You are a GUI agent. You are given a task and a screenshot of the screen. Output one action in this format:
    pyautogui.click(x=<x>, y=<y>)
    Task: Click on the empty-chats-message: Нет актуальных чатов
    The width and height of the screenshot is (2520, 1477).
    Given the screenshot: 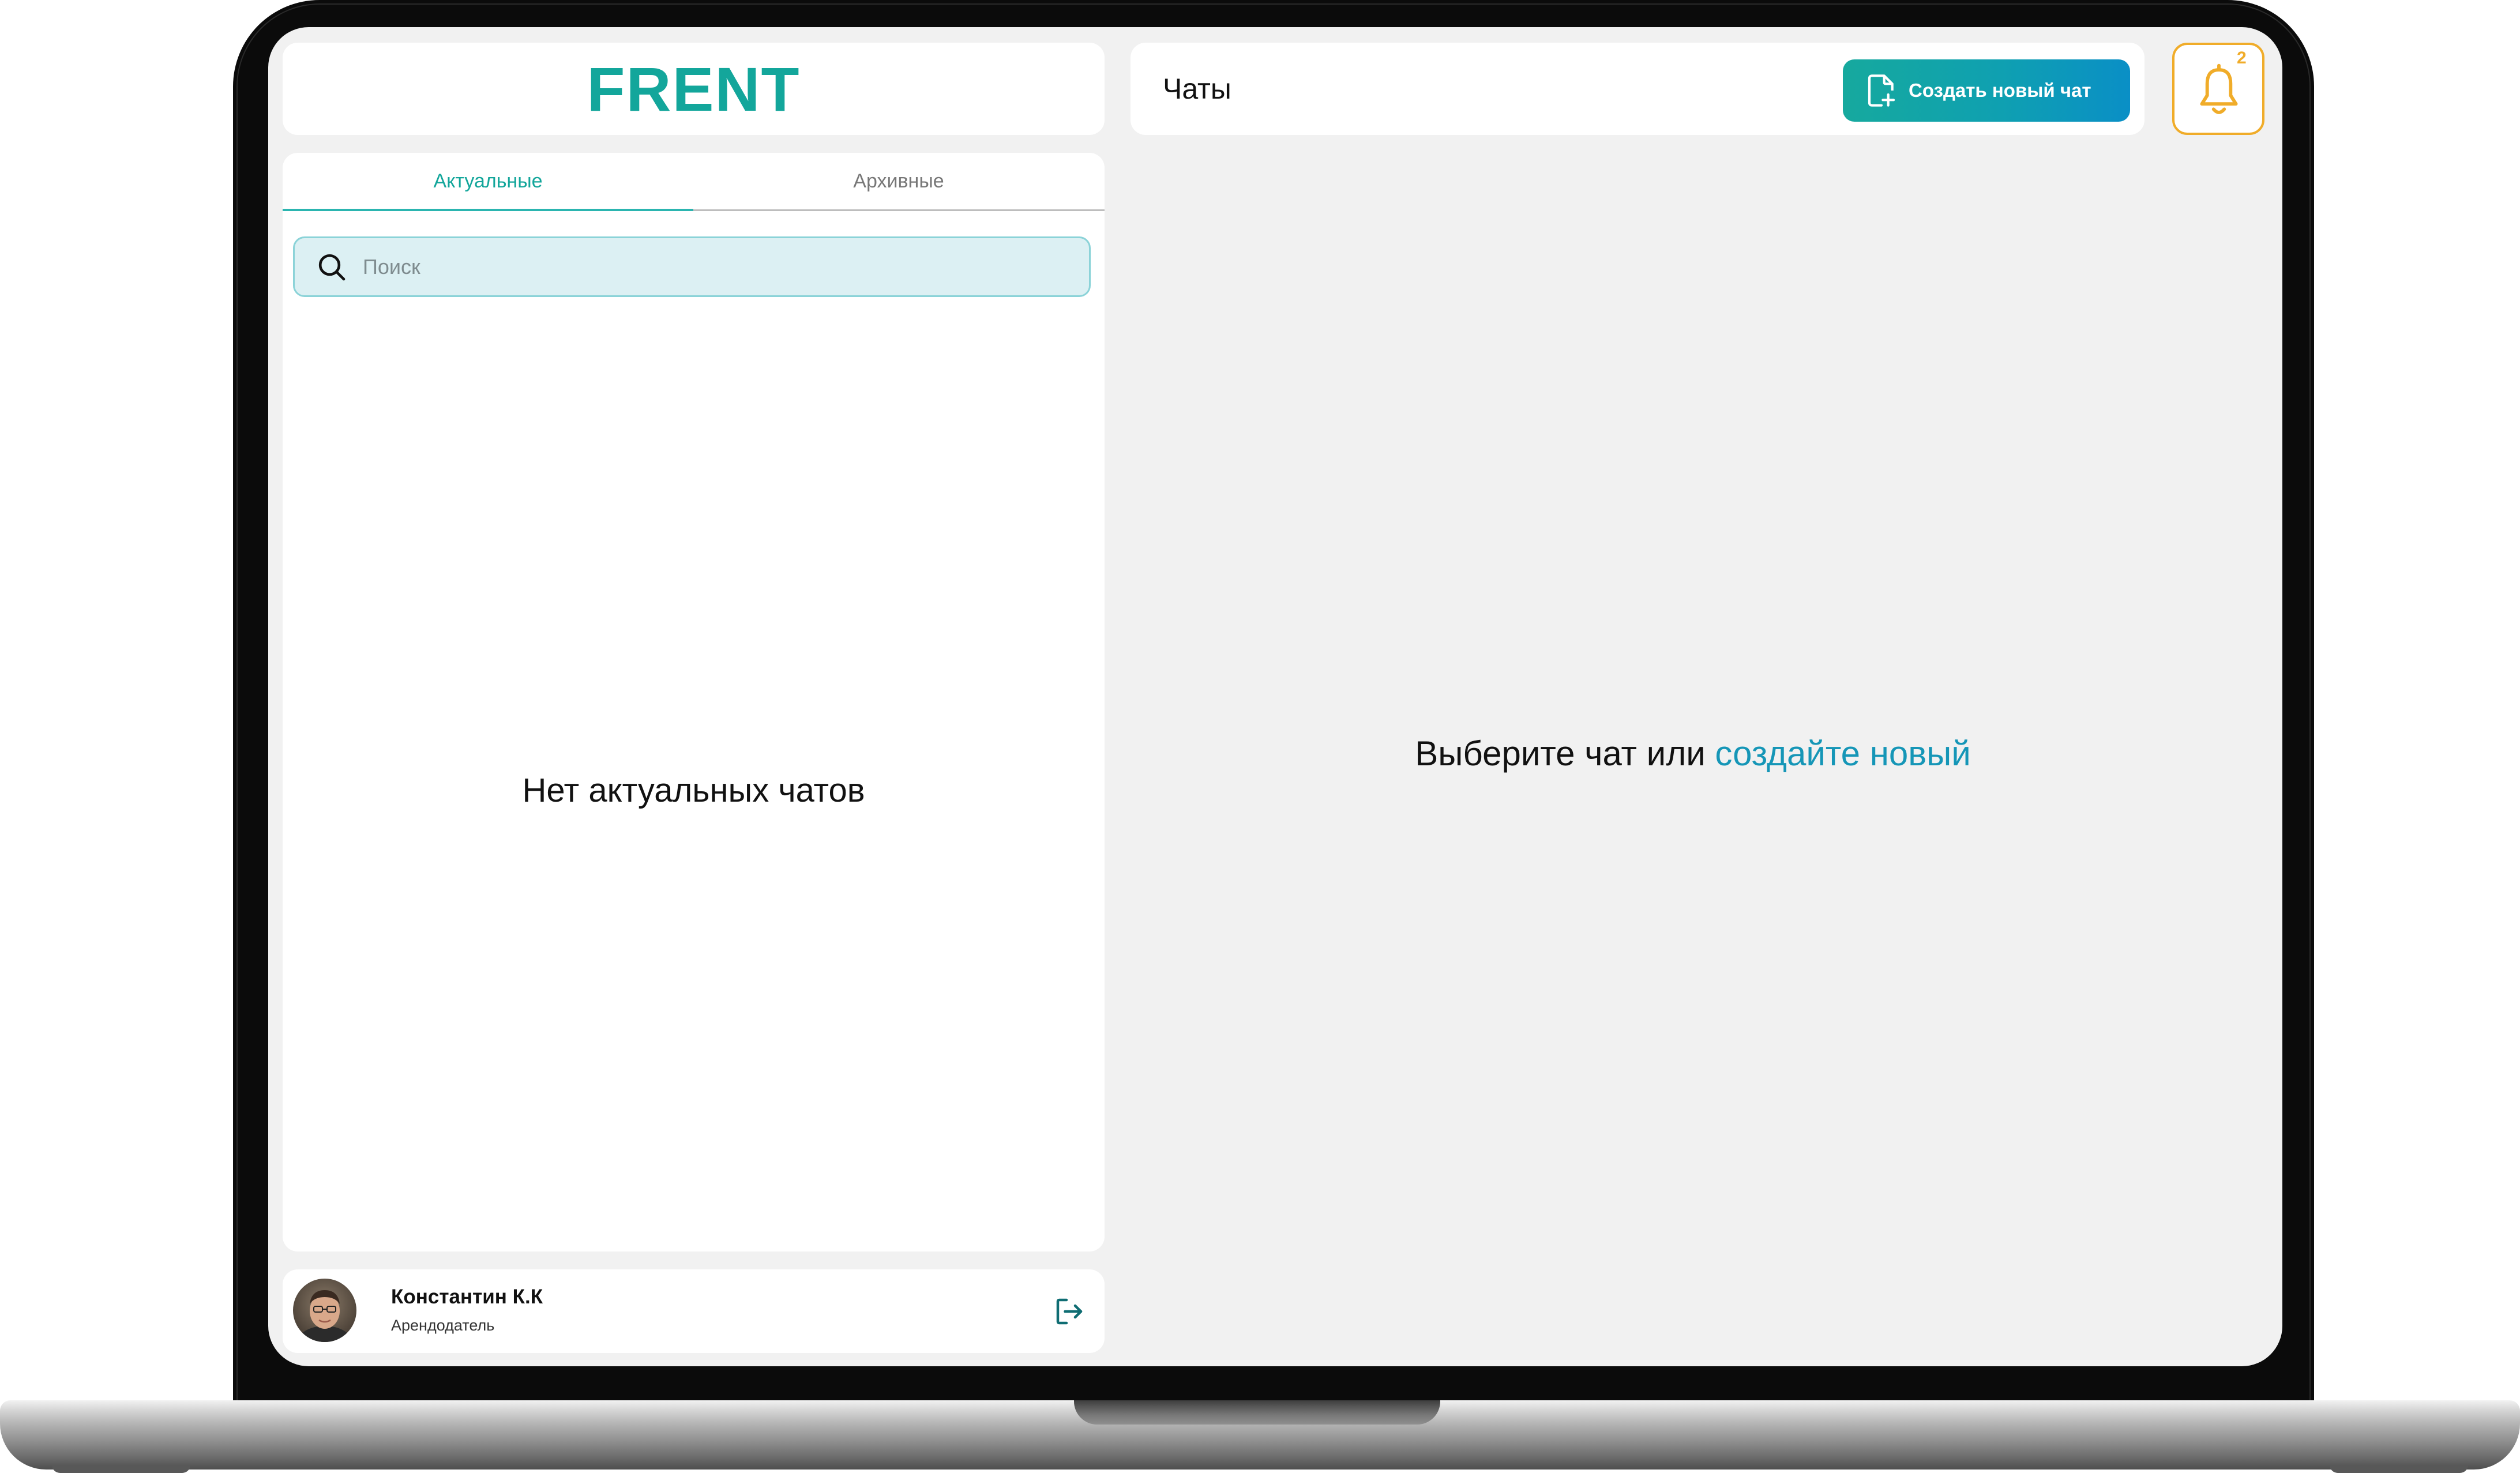 What is the action you would take?
    pyautogui.click(x=693, y=791)
    